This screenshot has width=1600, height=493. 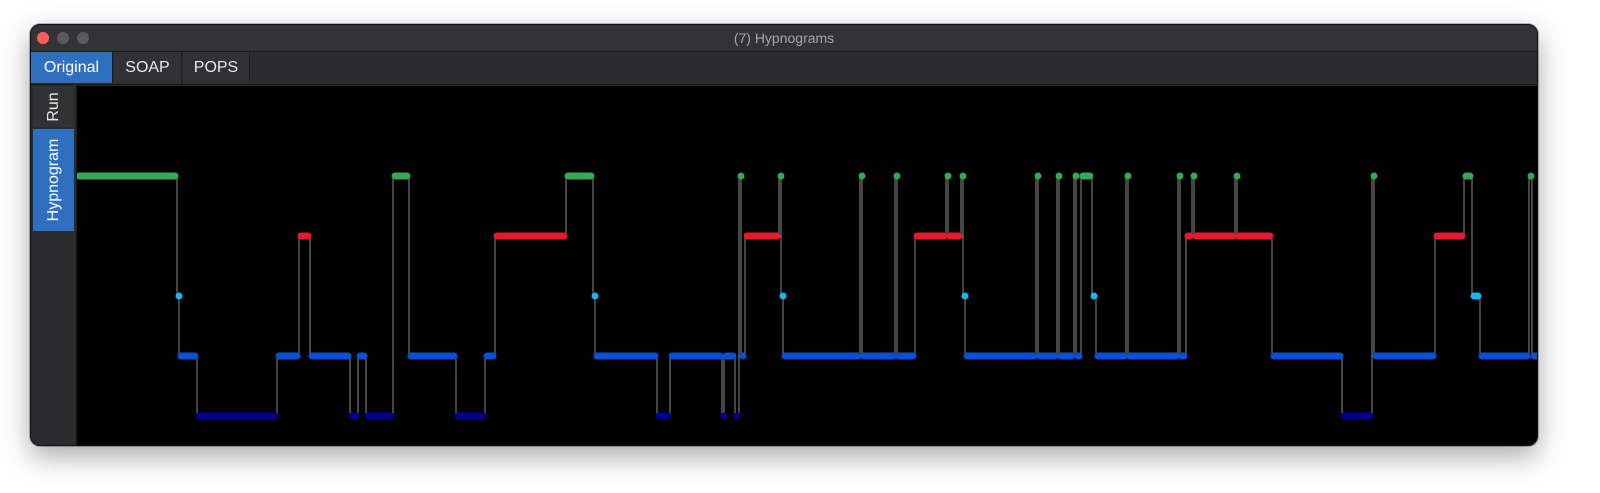 I want to click on title-bar: (7) Hypnograms, so click(x=784, y=38).